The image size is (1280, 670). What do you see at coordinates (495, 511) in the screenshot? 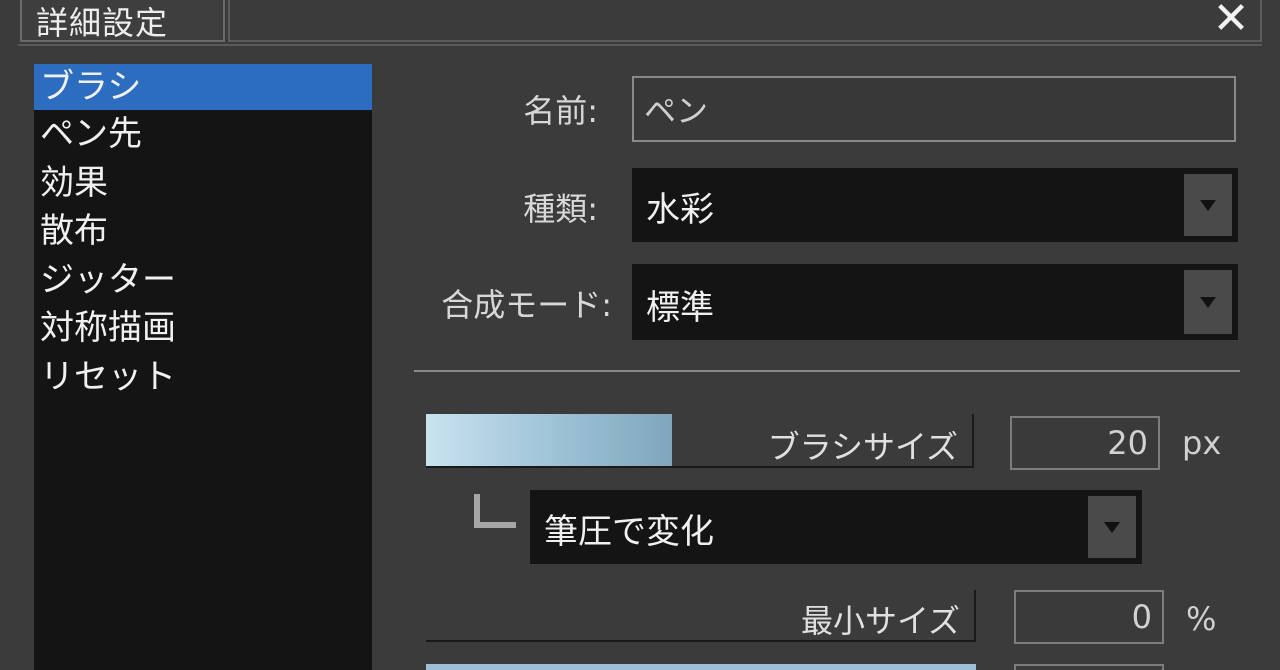
I see `sub-option-connector-icon` at bounding box center [495, 511].